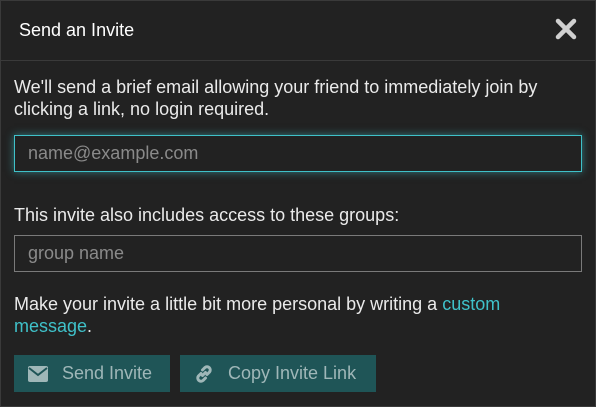 This screenshot has width=596, height=407. I want to click on copy-invite-link-label: Copy Invite Link, so click(292, 373).